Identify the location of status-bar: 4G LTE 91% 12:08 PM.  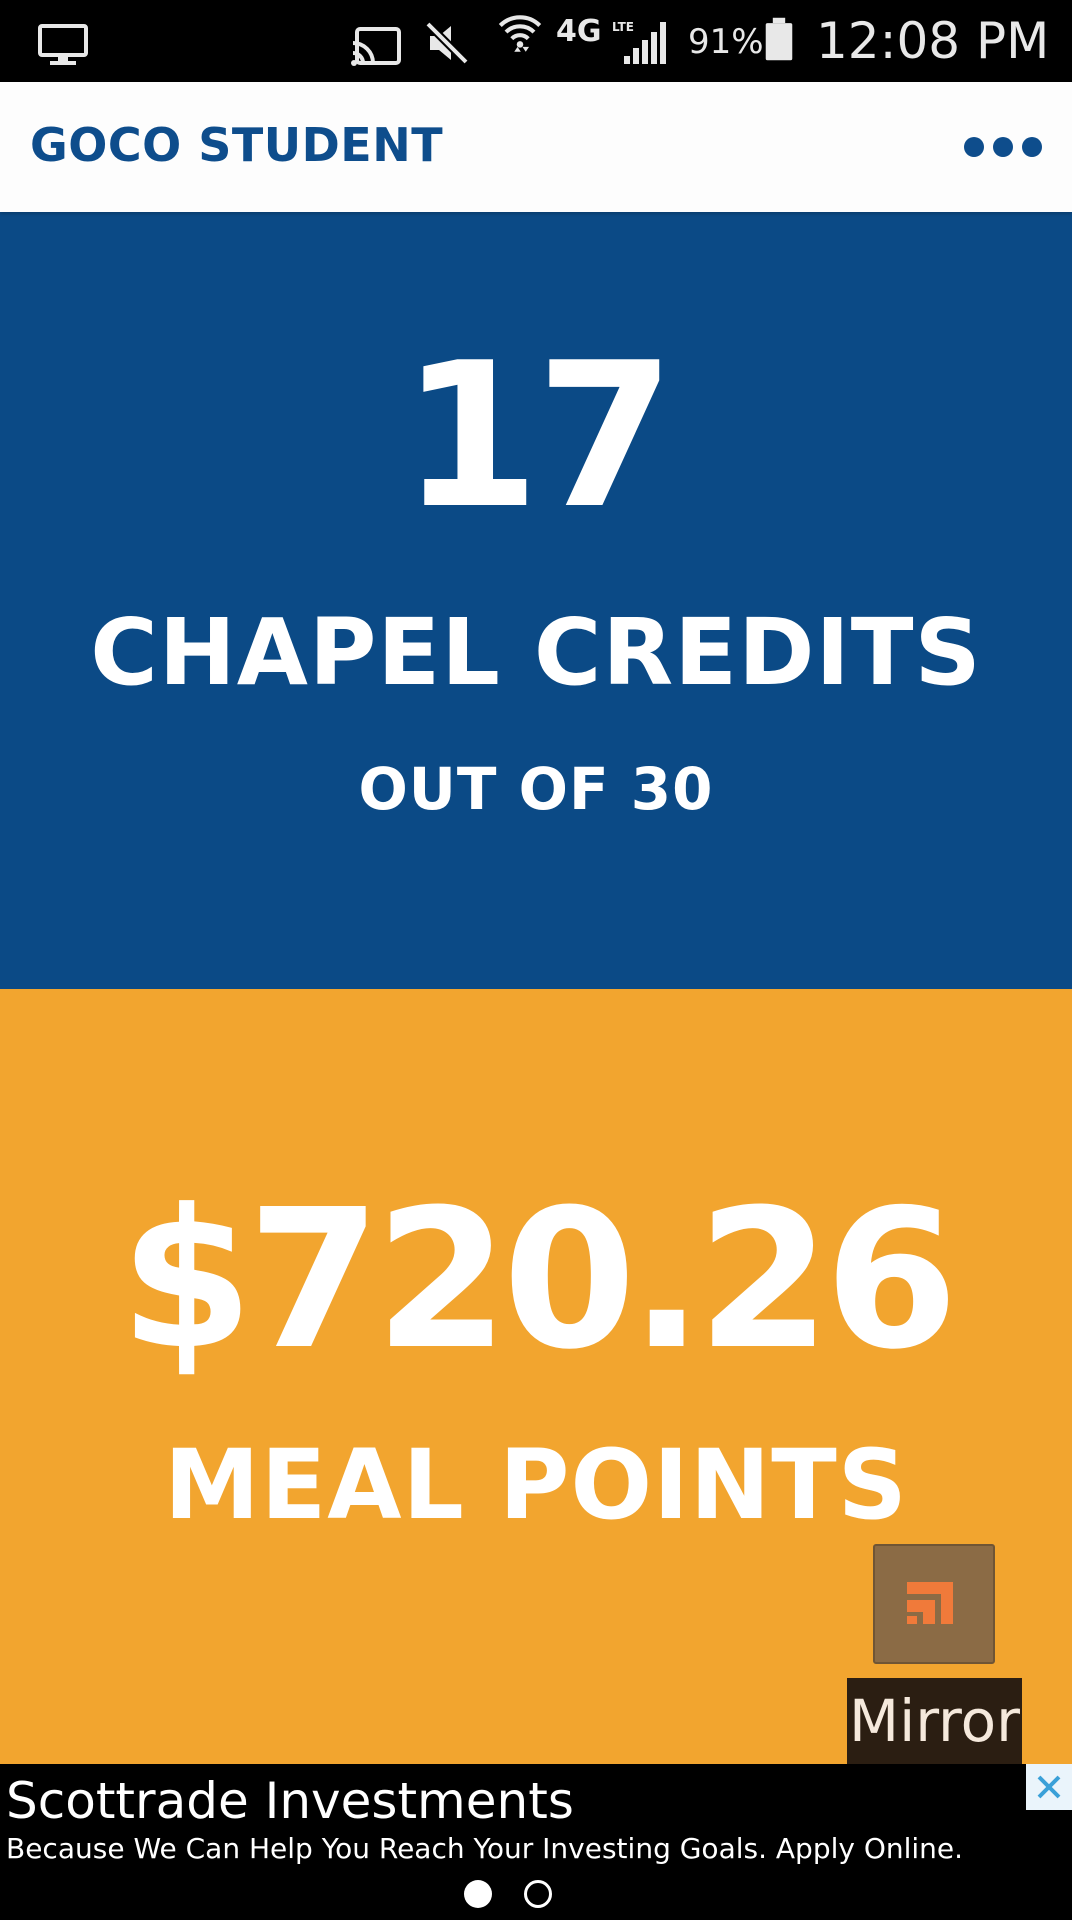
(536, 41).